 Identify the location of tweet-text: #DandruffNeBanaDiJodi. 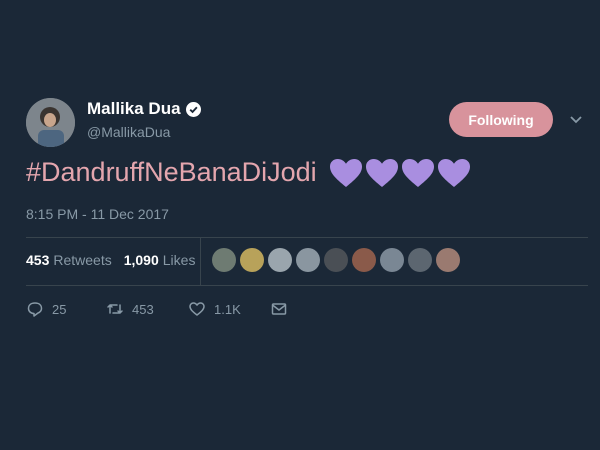
(248, 172).